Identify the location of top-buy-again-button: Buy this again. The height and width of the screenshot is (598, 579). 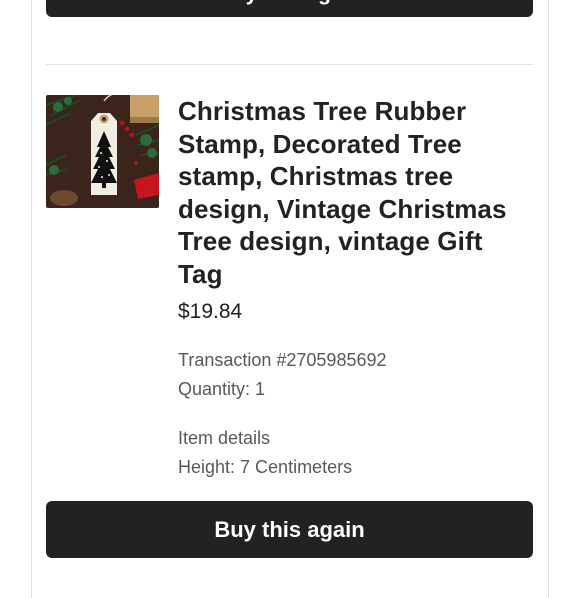
(289, 8).